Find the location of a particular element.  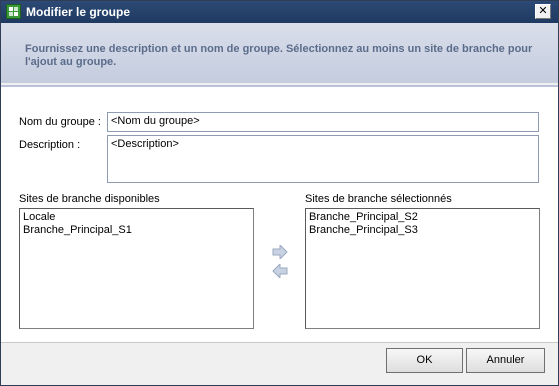

title-bar: Modifier le groupe ✕ is located at coordinates (279, 12).